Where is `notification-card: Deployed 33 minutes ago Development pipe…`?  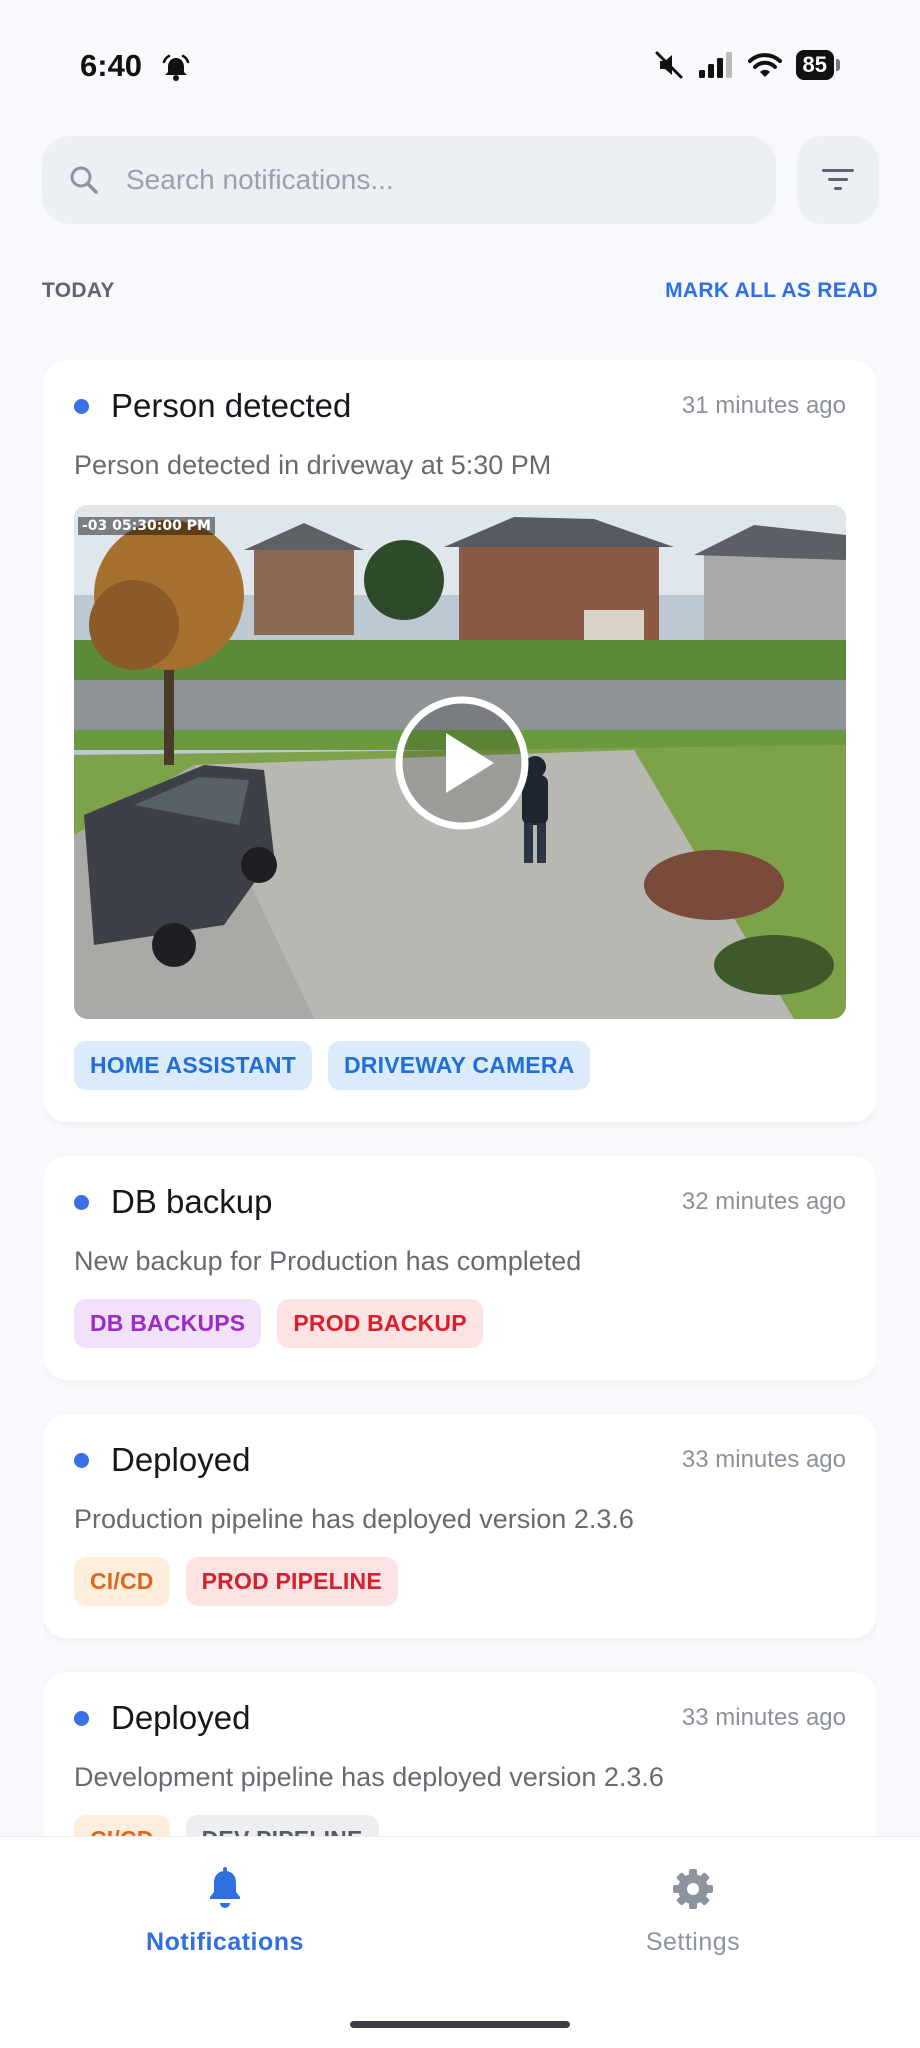 notification-card: Deployed 33 minutes ago Development pipe… is located at coordinates (460, 1754).